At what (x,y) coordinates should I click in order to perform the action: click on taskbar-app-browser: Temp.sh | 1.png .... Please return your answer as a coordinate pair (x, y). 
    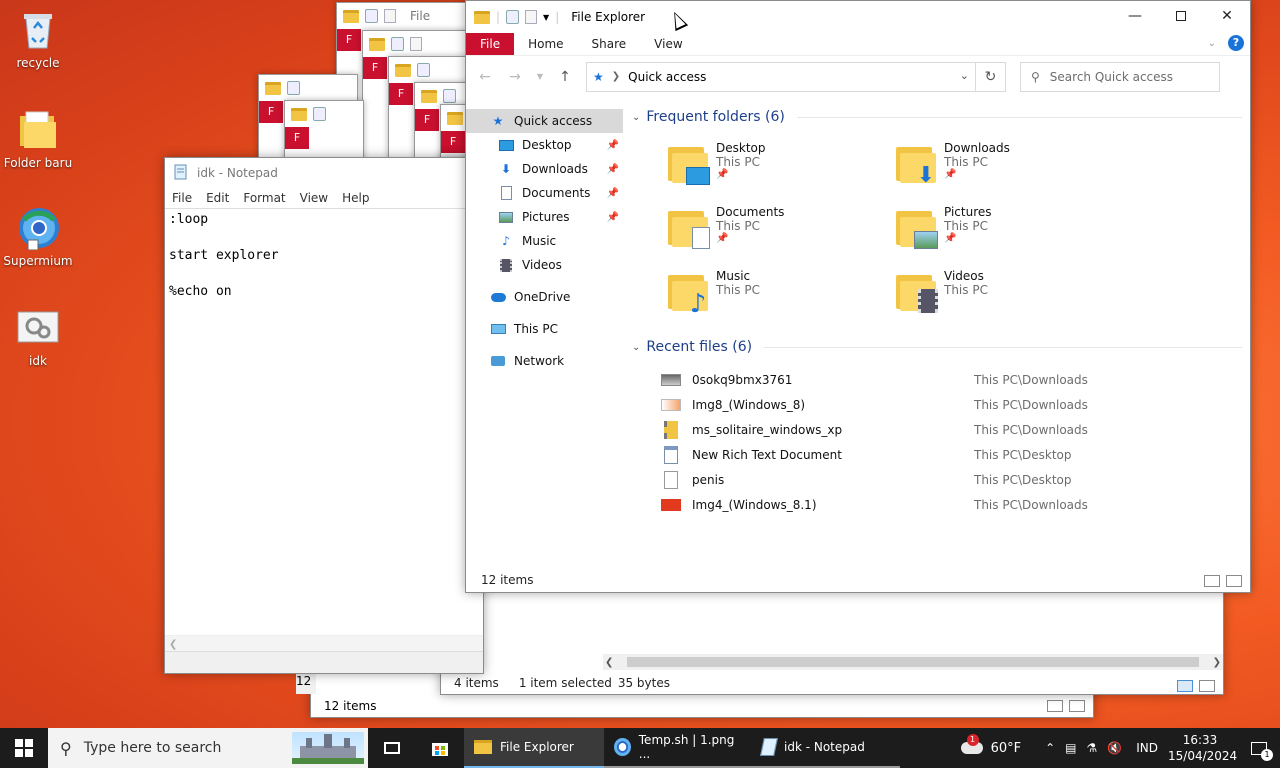
    Looking at the image, I should click on (678, 748).